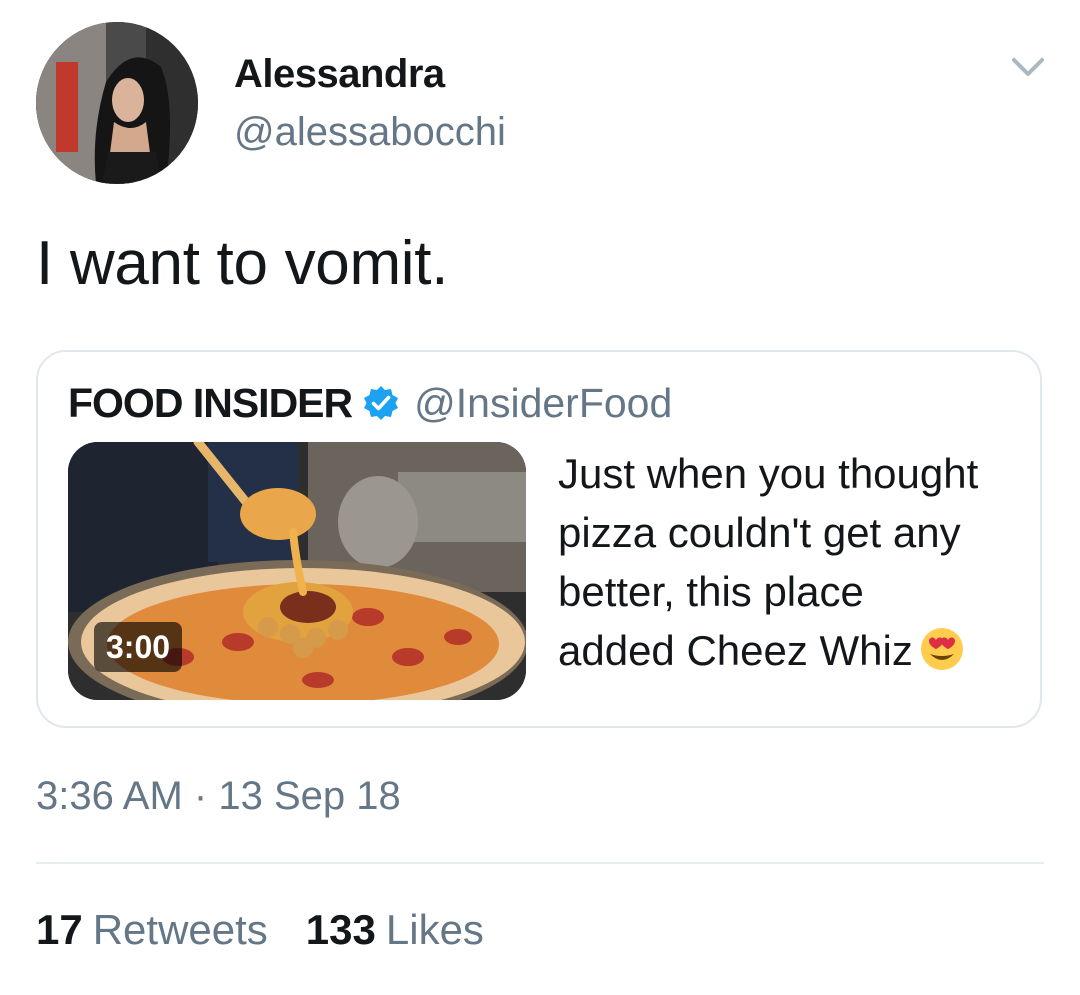 Image resolution: width=1080 pixels, height=995 pixels. Describe the element at coordinates (768, 473) in the screenshot. I see `quoted-text-line: Just when you thought` at that location.